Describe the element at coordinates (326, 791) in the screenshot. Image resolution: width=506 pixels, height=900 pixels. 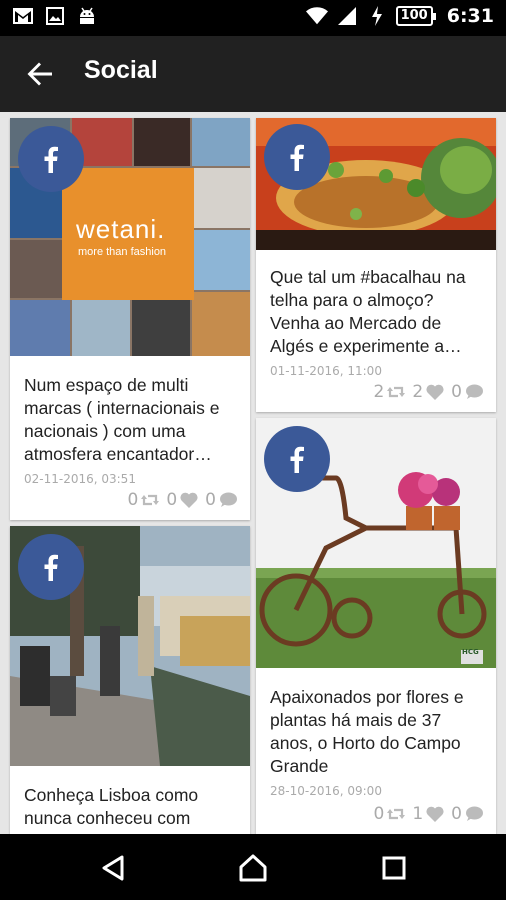
I see `post-date: 28-10-2016, 09:00` at that location.